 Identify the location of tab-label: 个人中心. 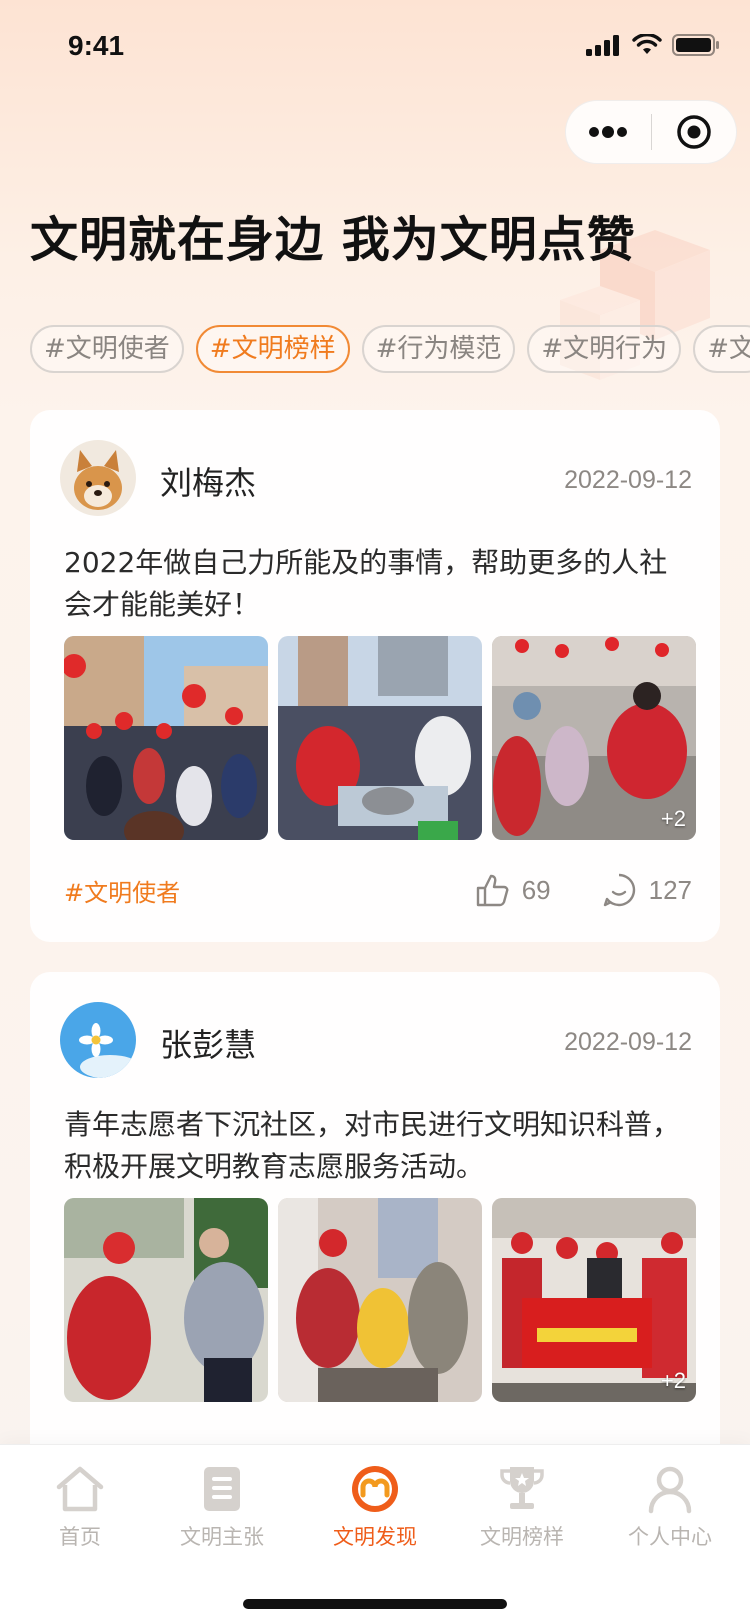
(670, 1537).